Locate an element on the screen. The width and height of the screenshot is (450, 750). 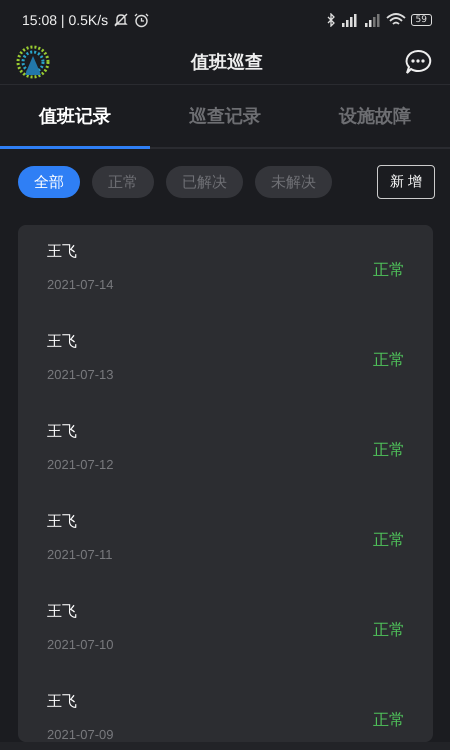
alarm-icon is located at coordinates (142, 20).